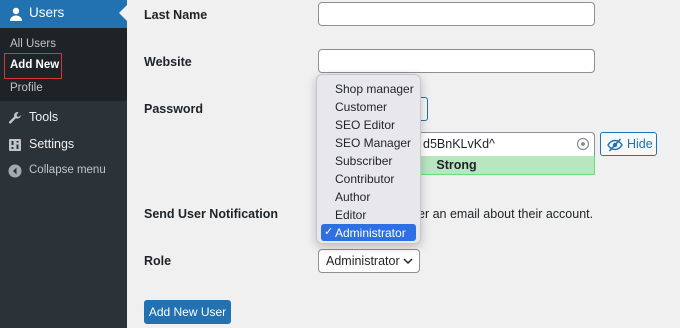  I want to click on settings-icon, so click(15, 145).